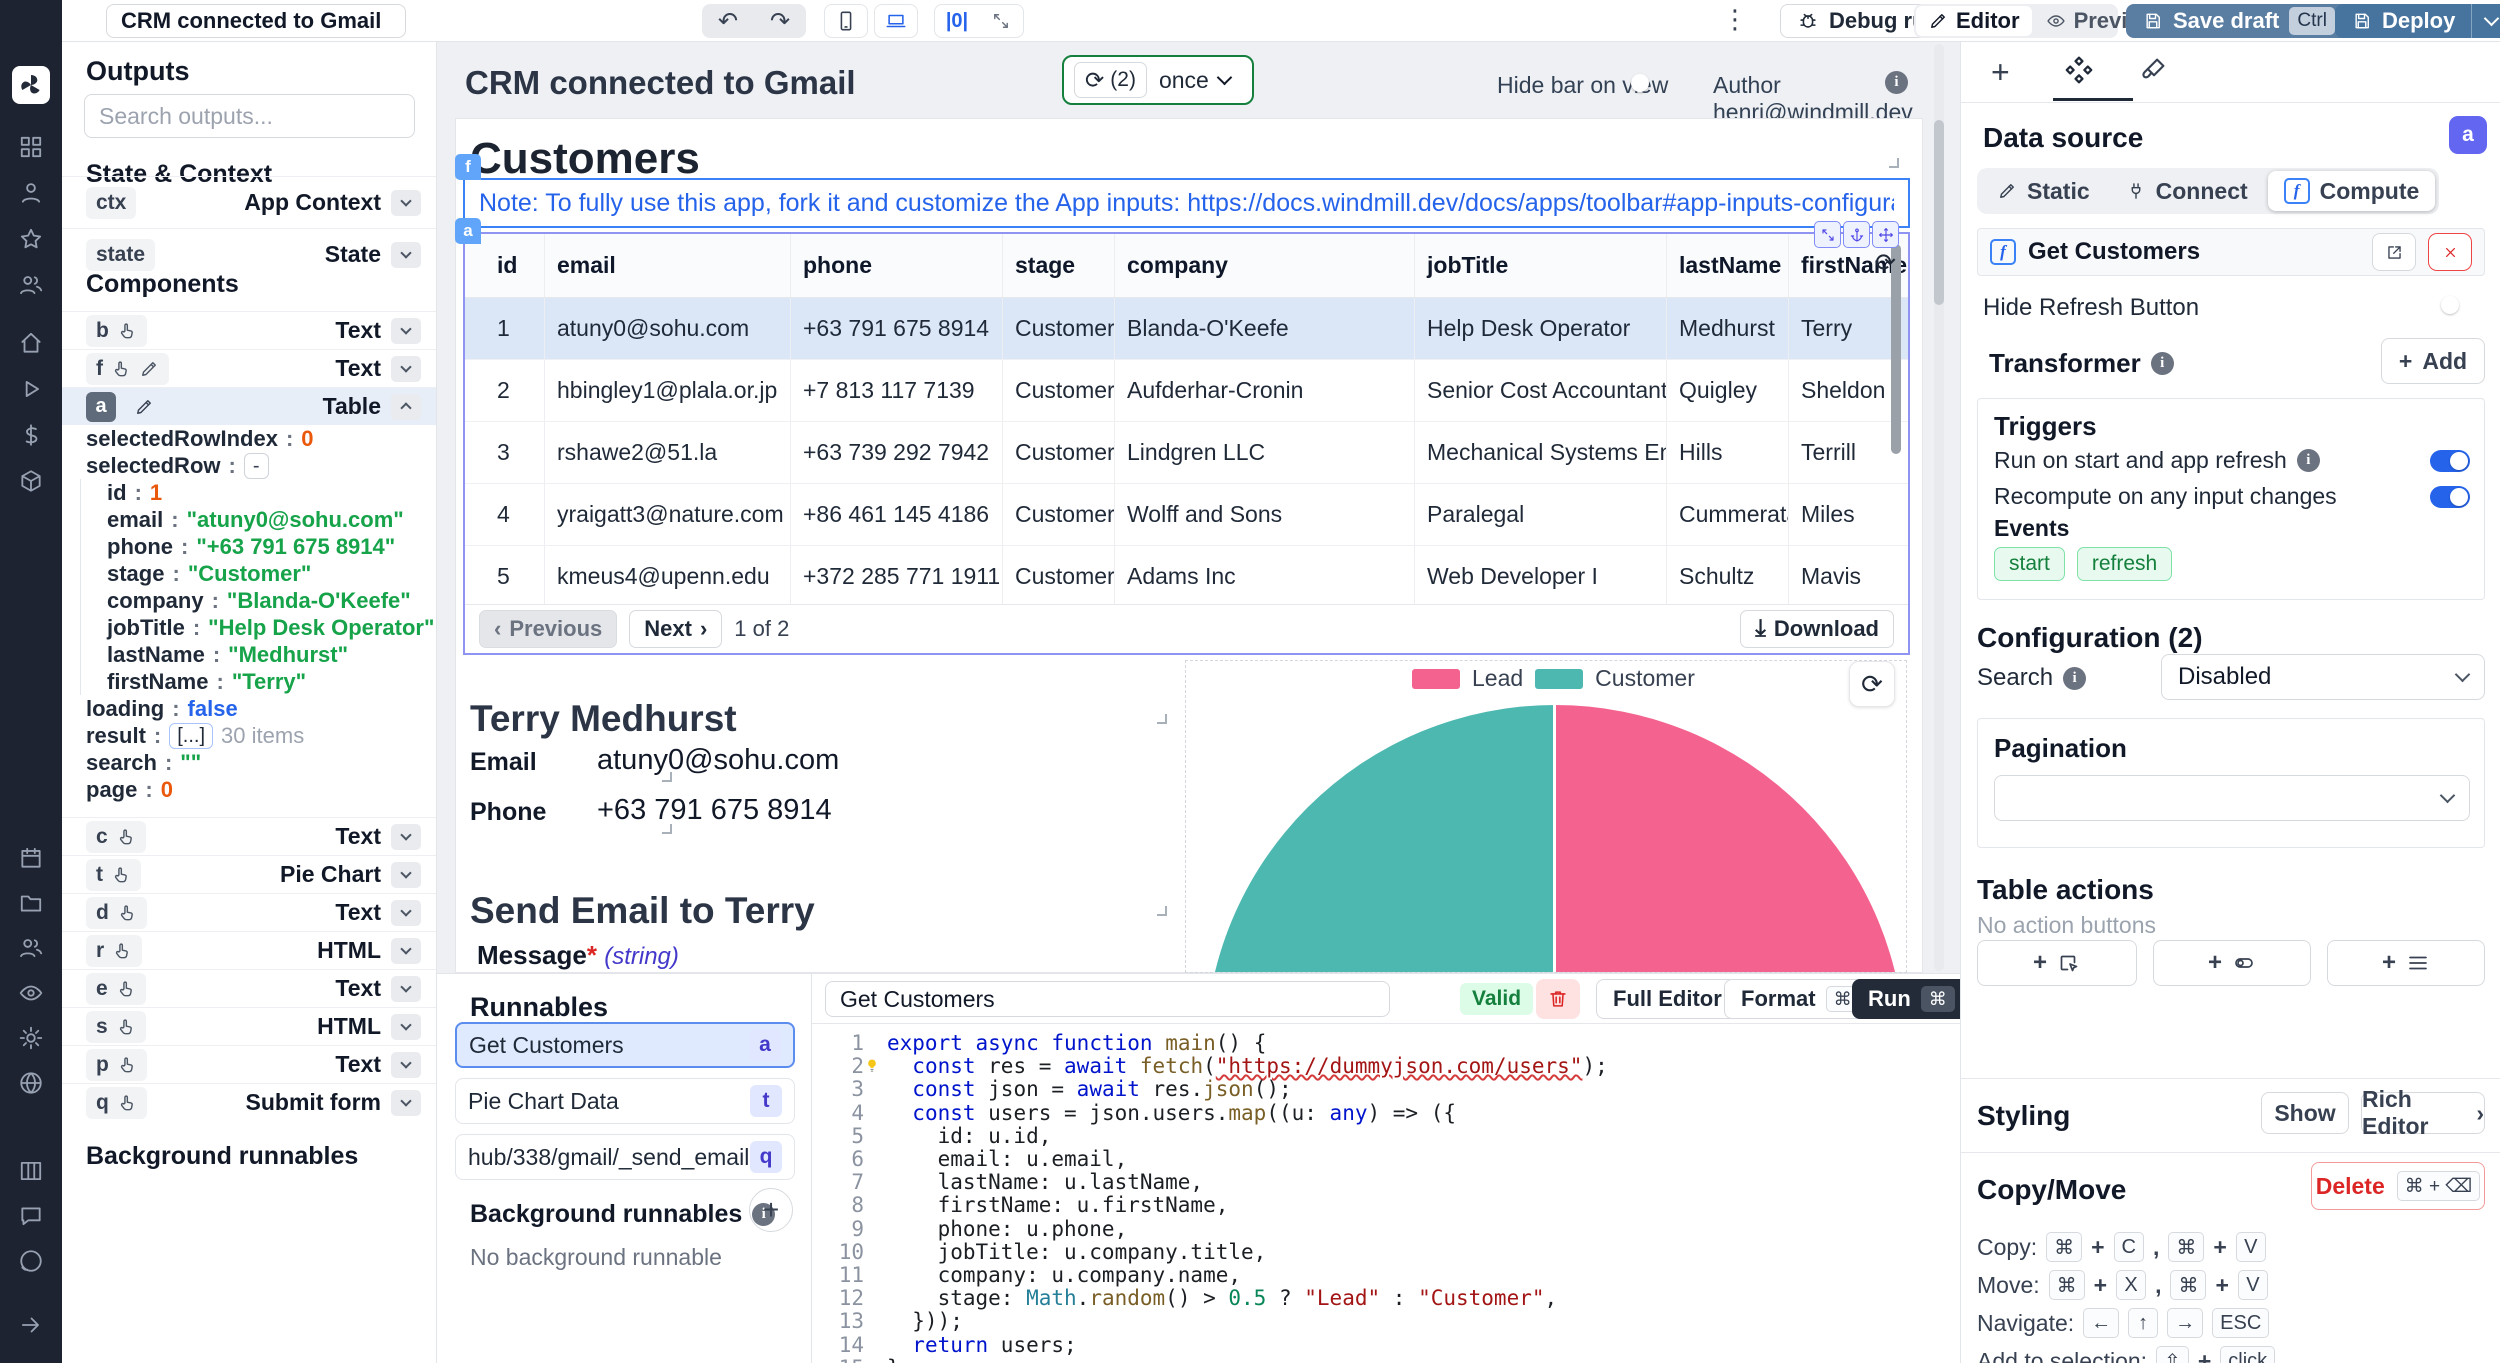 The width and height of the screenshot is (2500, 1363). Describe the element at coordinates (258, 681) in the screenshot. I see `output-tree-row: firstName: "Terry"` at that location.